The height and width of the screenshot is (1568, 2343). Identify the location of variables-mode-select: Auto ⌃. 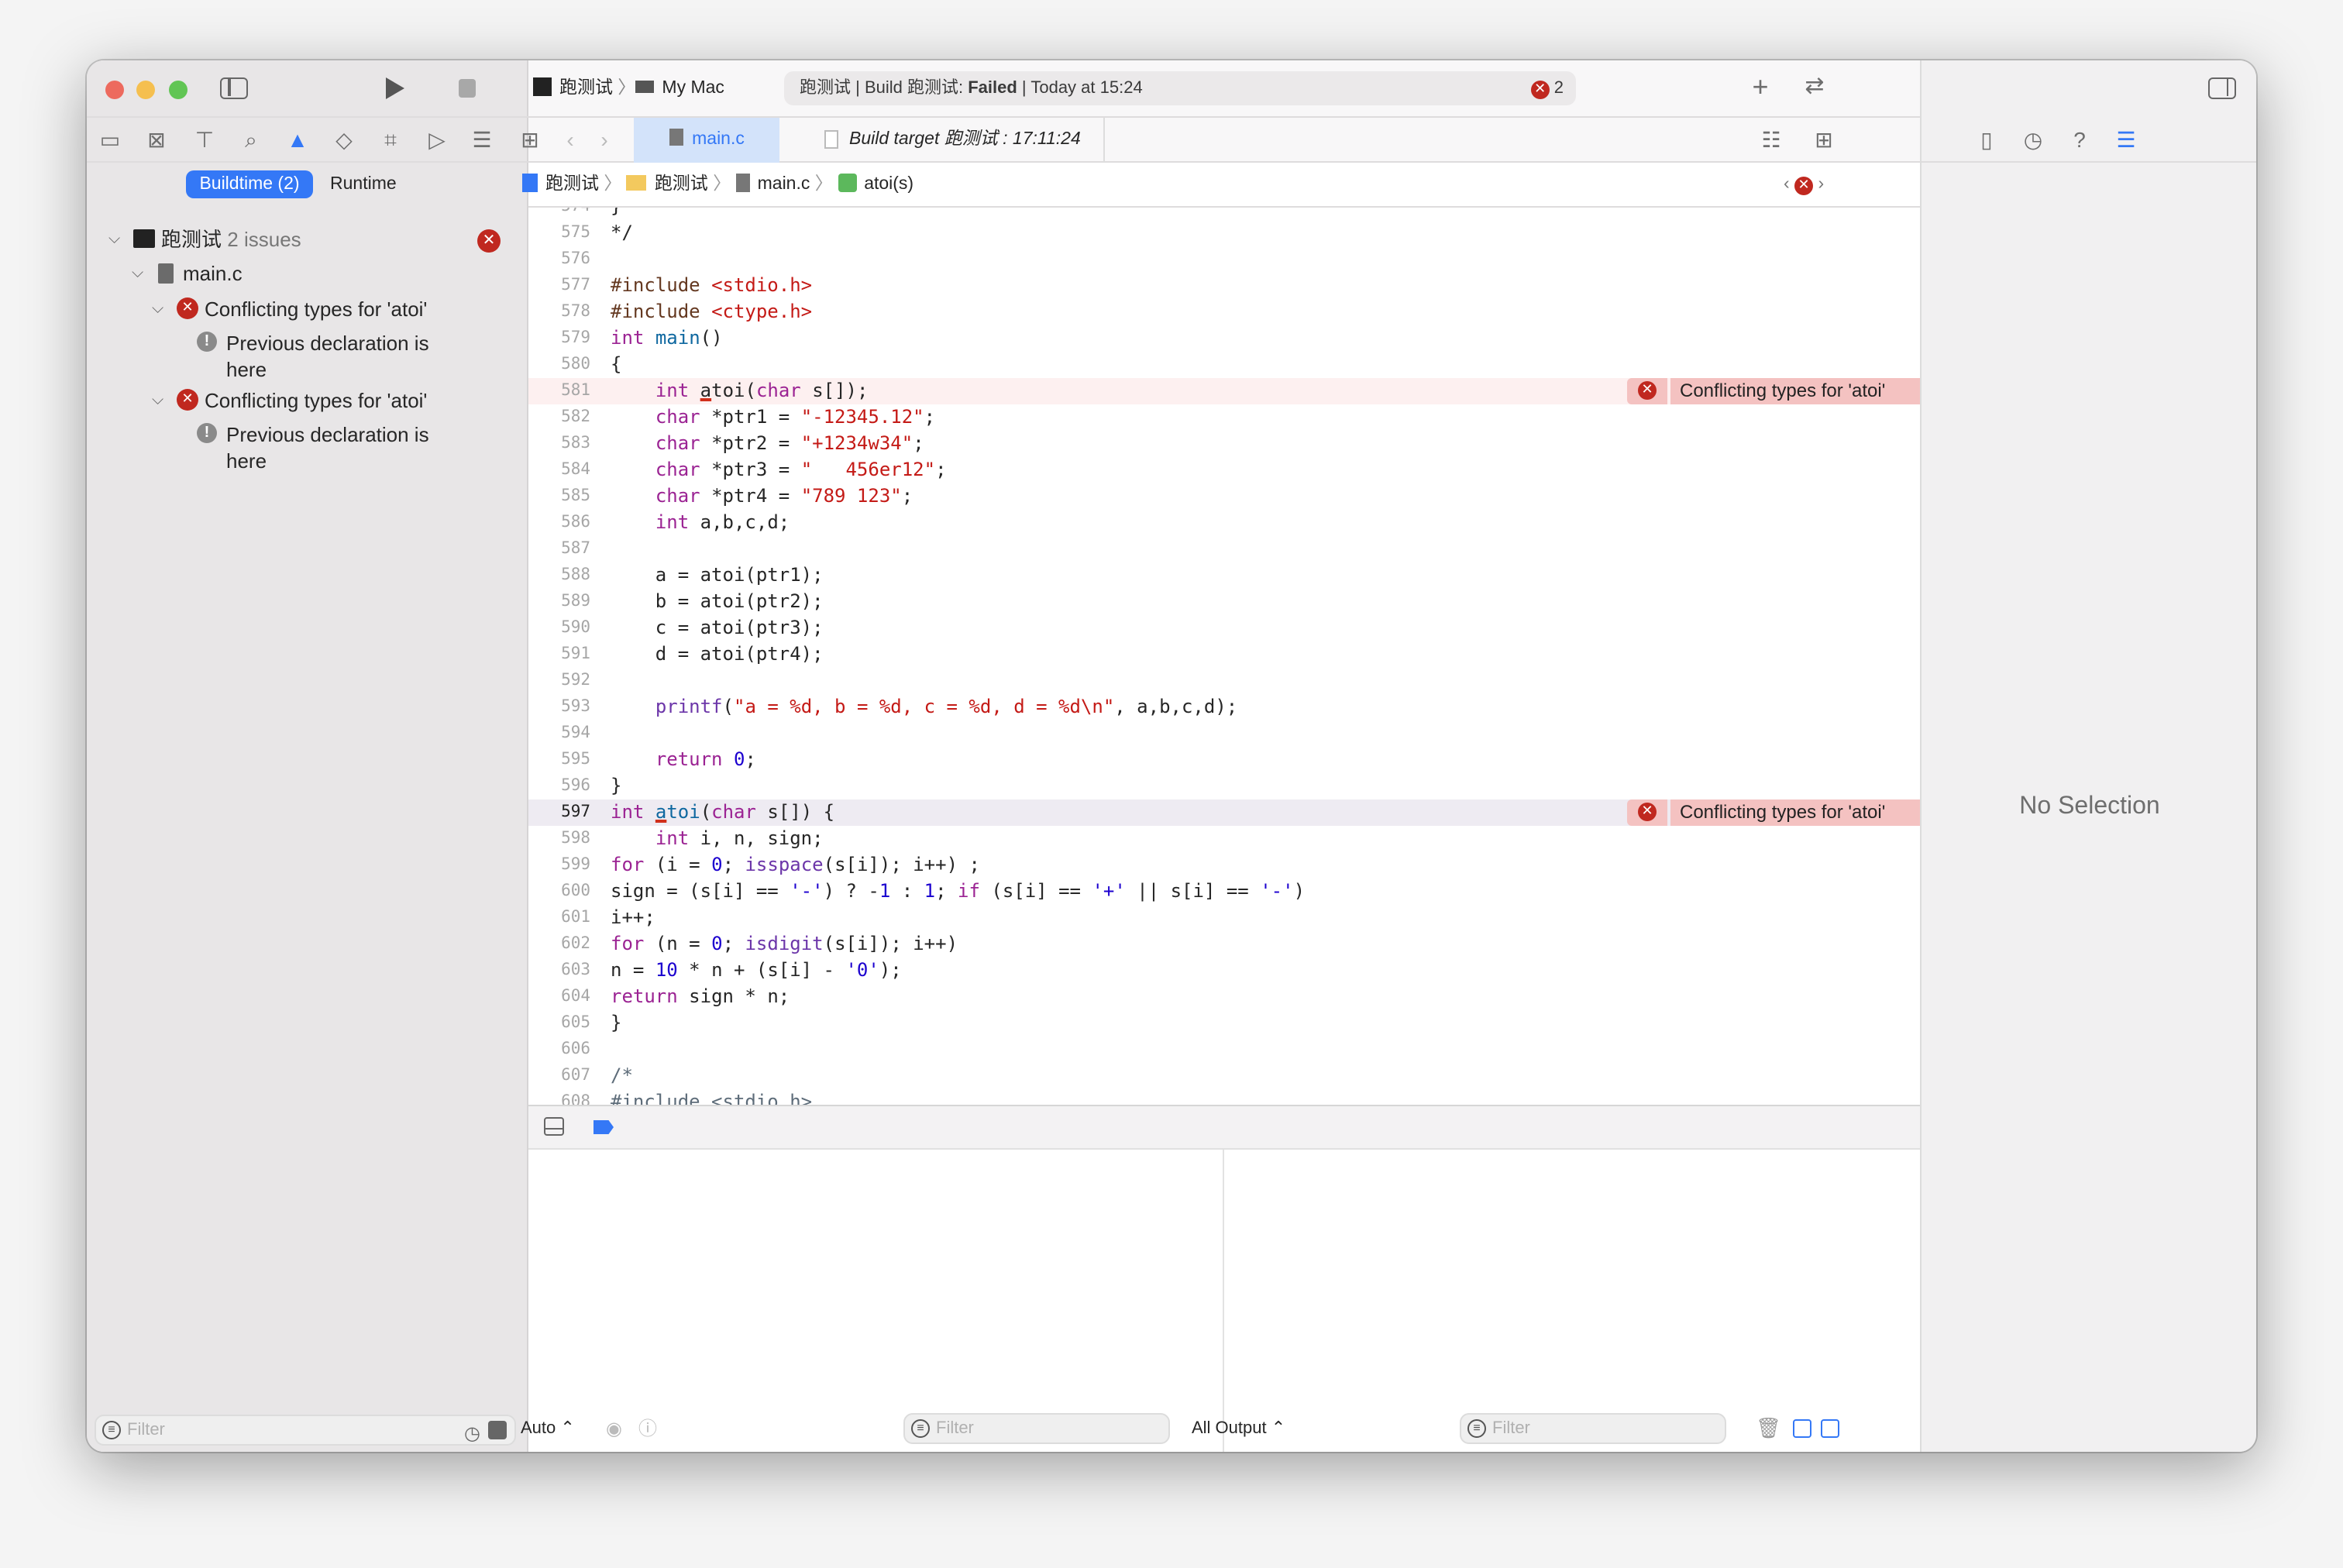
(548, 1428).